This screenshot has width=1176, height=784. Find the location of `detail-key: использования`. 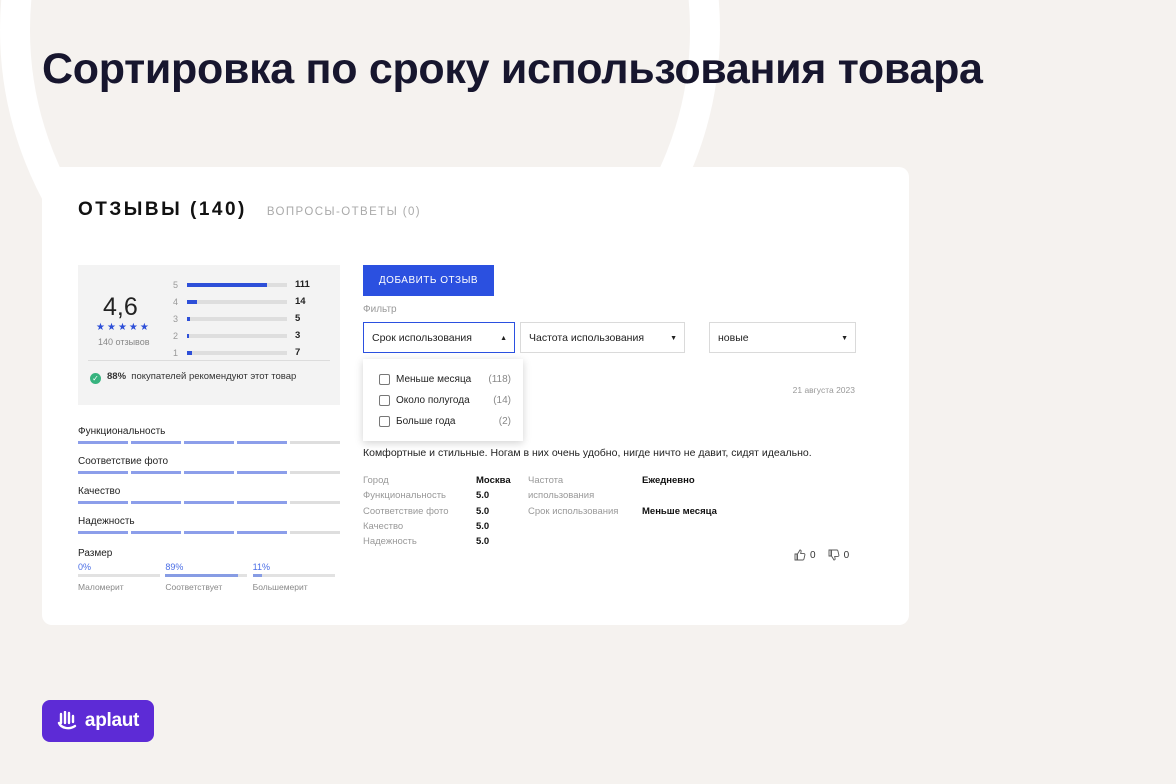

detail-key: использования is located at coordinates (561, 496).